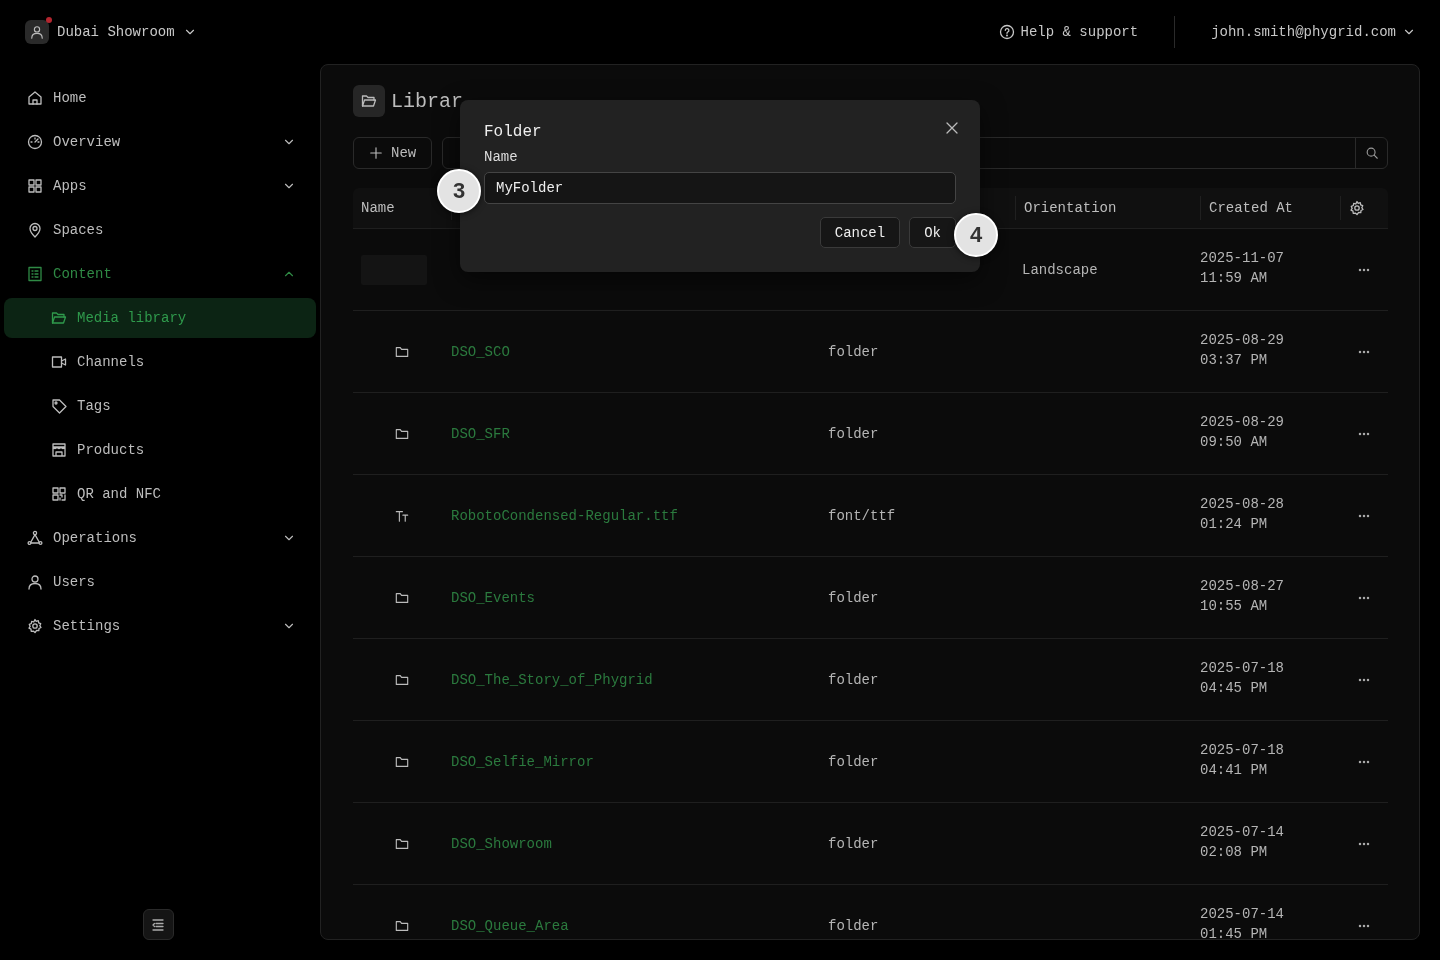 The image size is (1440, 960). Describe the element at coordinates (1006, 32) in the screenshot. I see `help-icon` at that location.